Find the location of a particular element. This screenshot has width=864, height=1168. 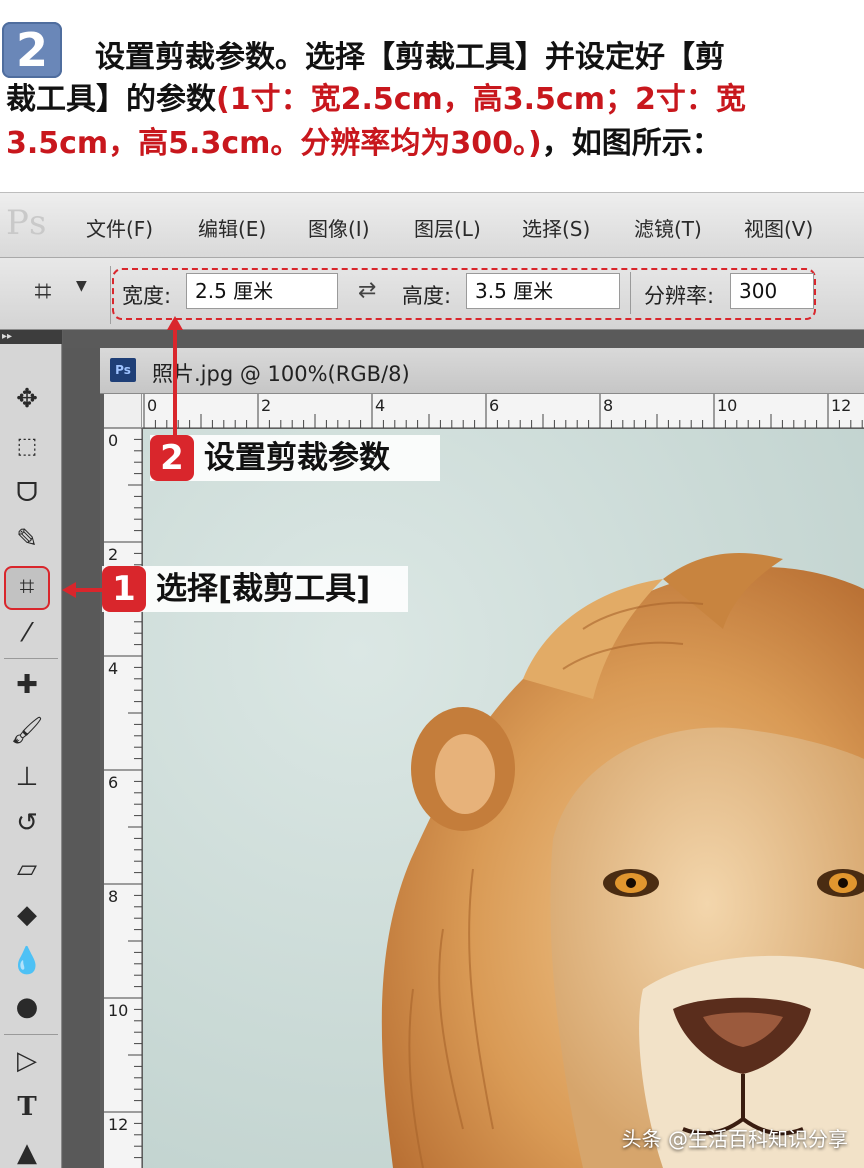

path-select-icon: ▷ is located at coordinates (27, 1061).